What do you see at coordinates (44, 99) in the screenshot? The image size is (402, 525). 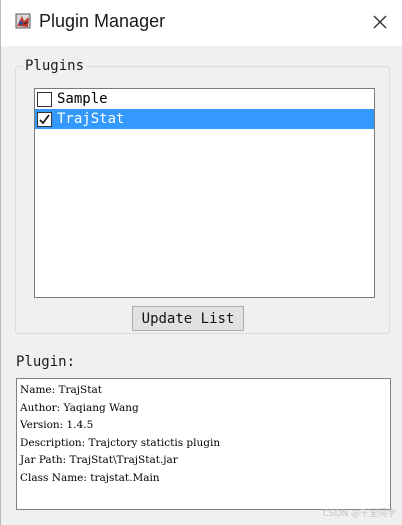 I see `plugin-checkbox-sample` at bounding box center [44, 99].